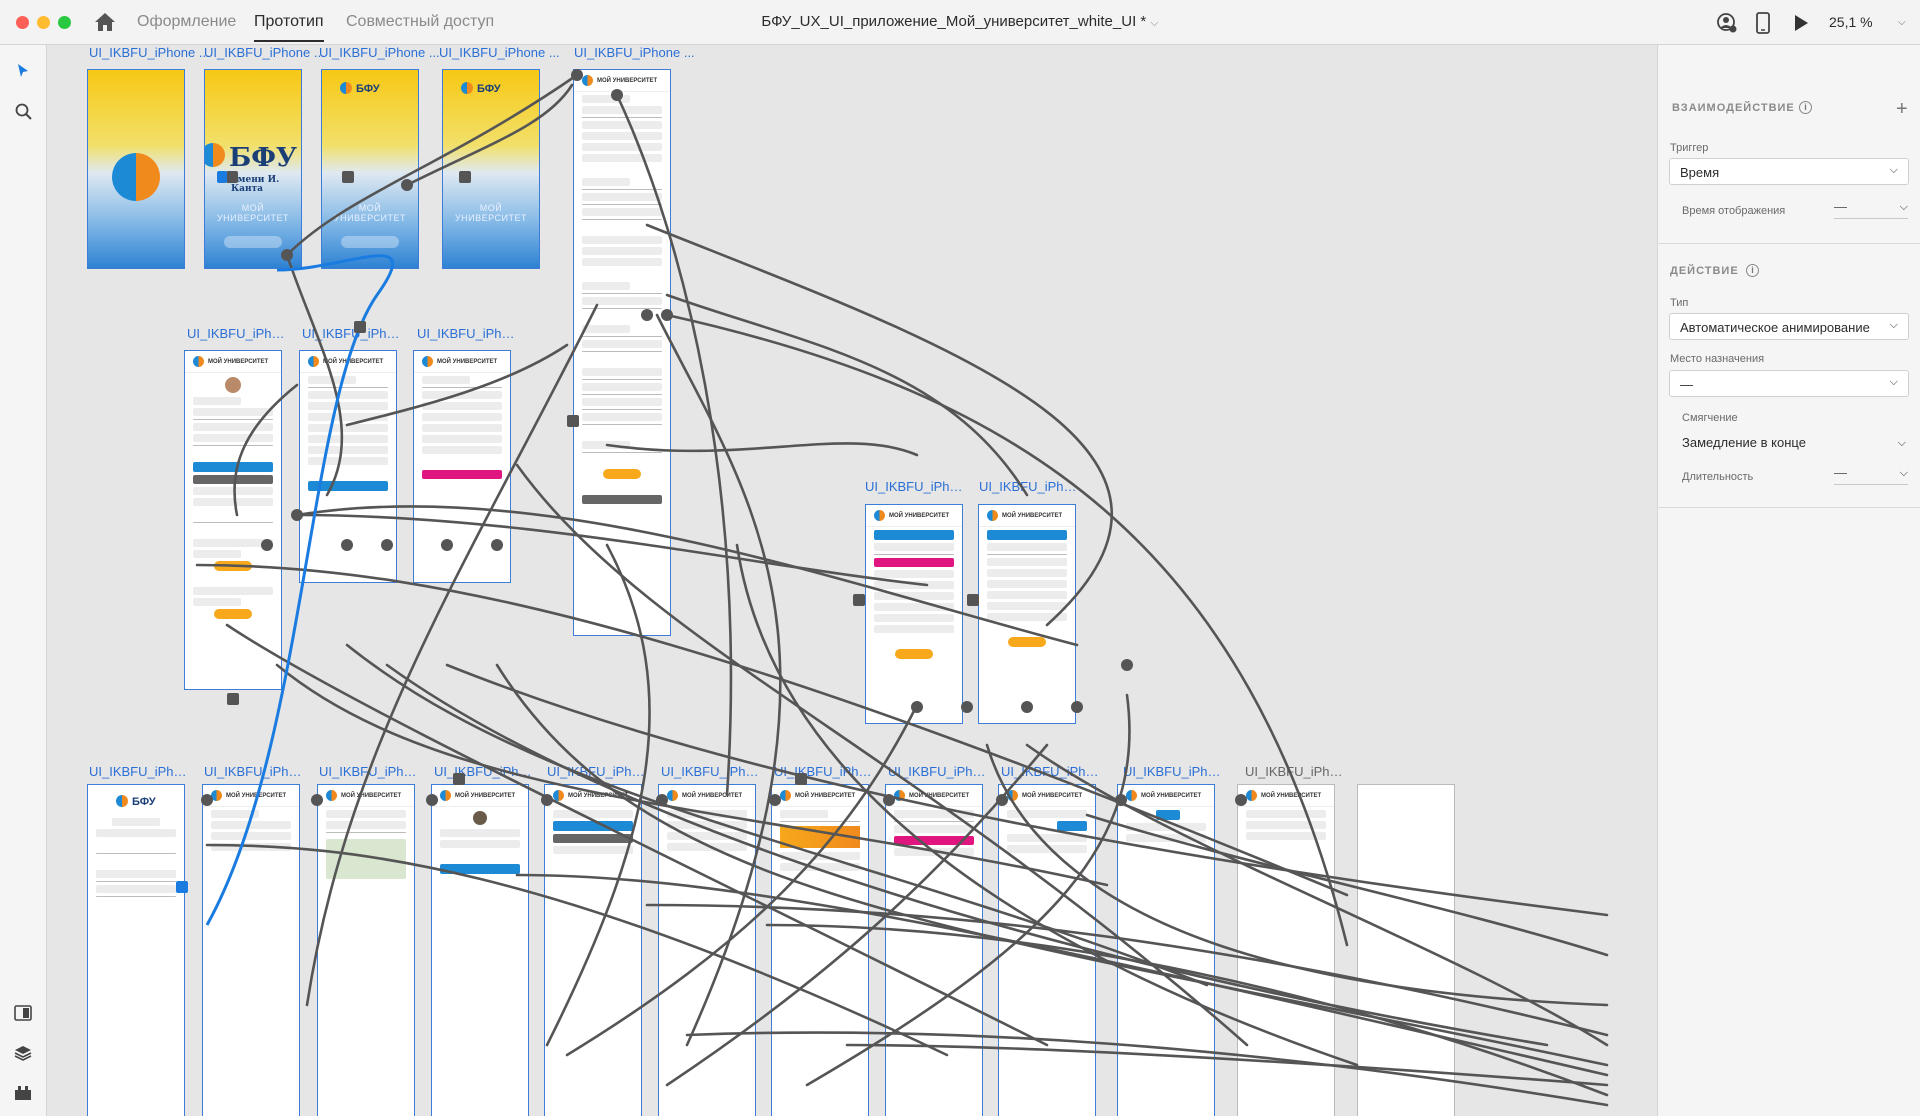 The image size is (1920, 1116). I want to click on trigger-select: Время ⌵, so click(1789, 171).